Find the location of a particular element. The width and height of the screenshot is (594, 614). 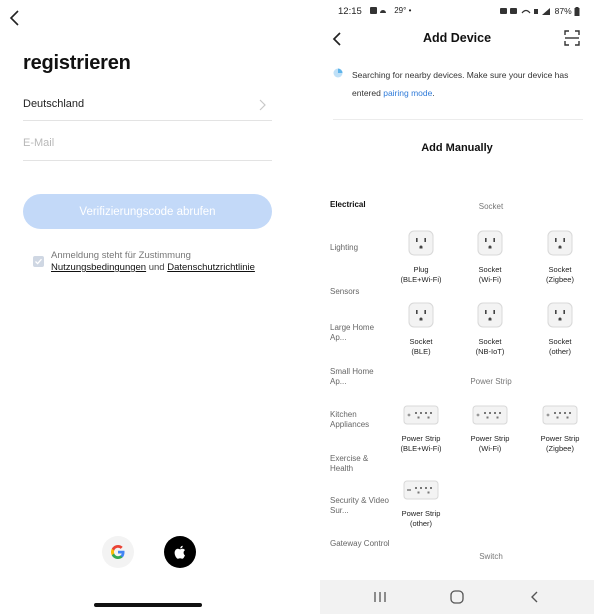

battery-icon is located at coordinates (577, 12).